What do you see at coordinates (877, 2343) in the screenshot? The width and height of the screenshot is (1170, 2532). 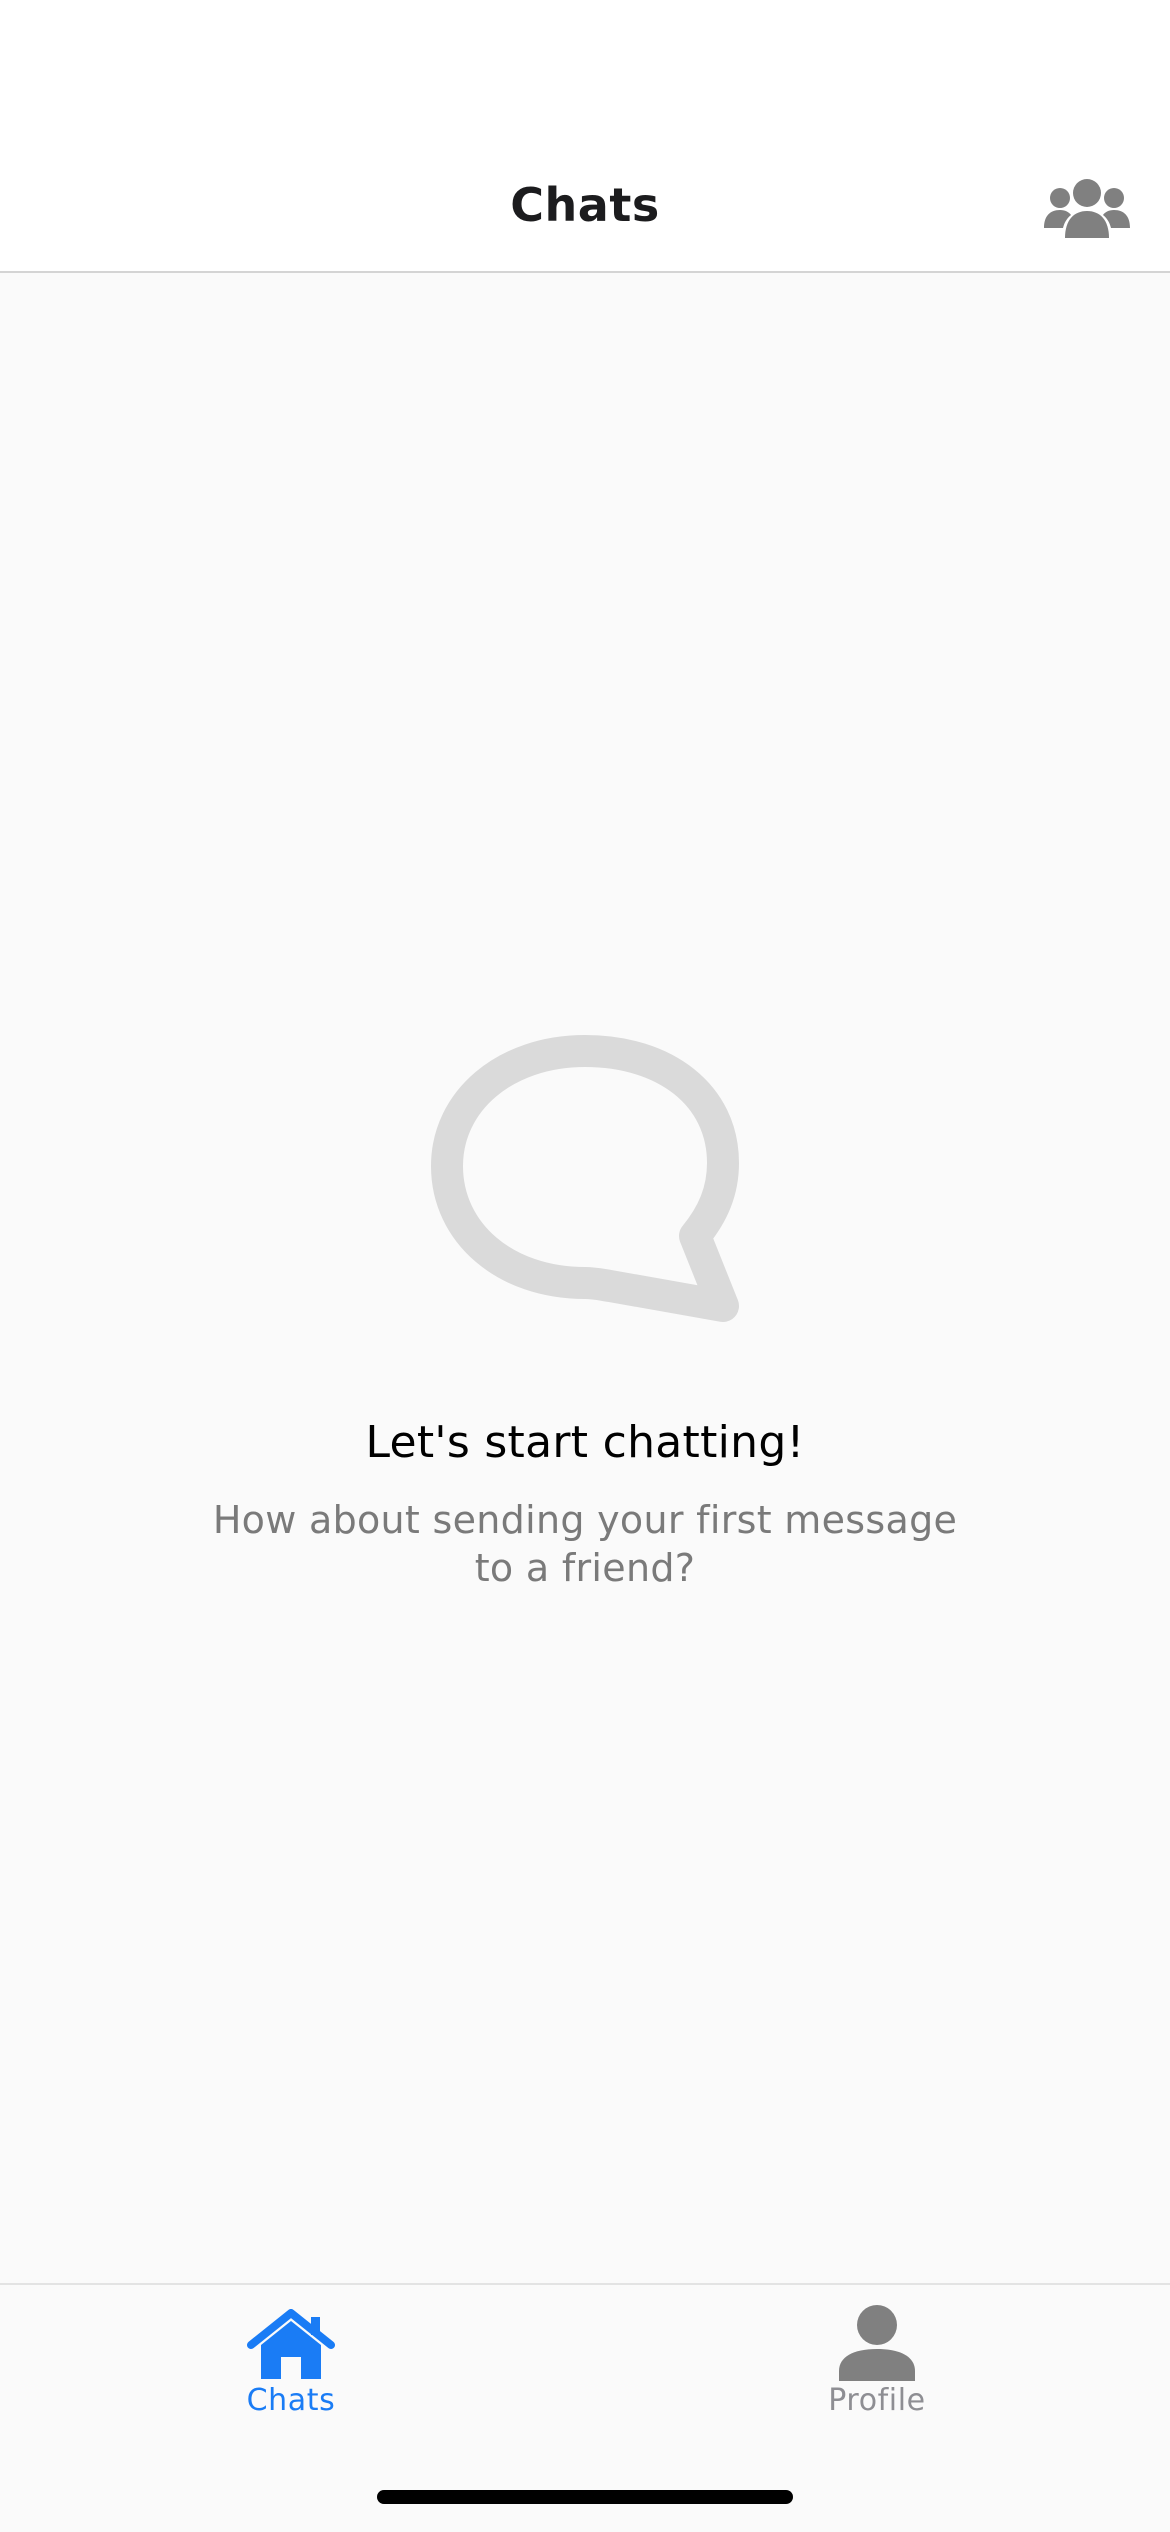 I see `person-icon` at bounding box center [877, 2343].